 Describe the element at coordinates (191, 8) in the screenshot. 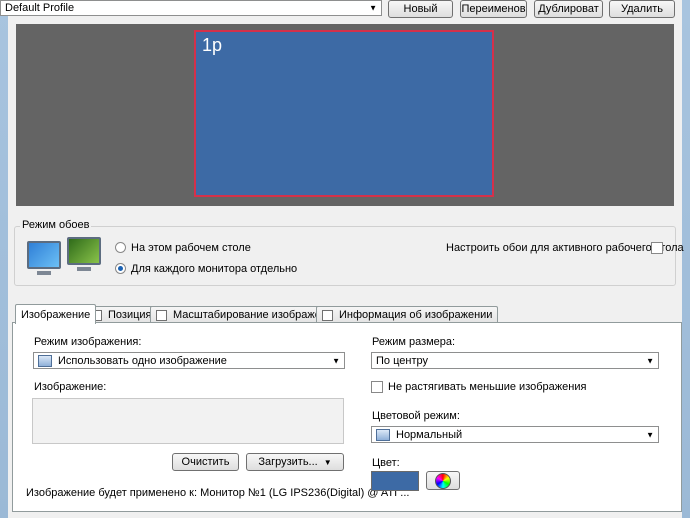

I see `profile-select: Default Profile ▼` at that location.